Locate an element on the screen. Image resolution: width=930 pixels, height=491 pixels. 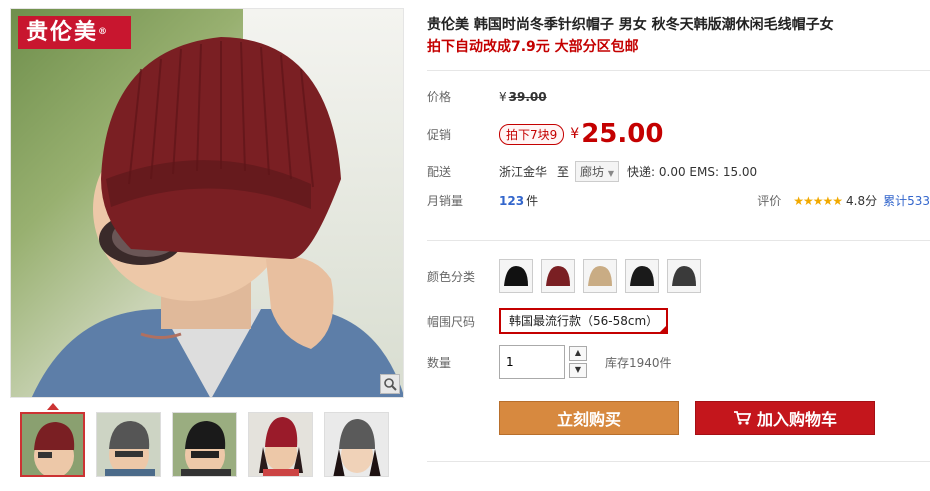
original-price: 39.00 is located at coordinates (527, 96).